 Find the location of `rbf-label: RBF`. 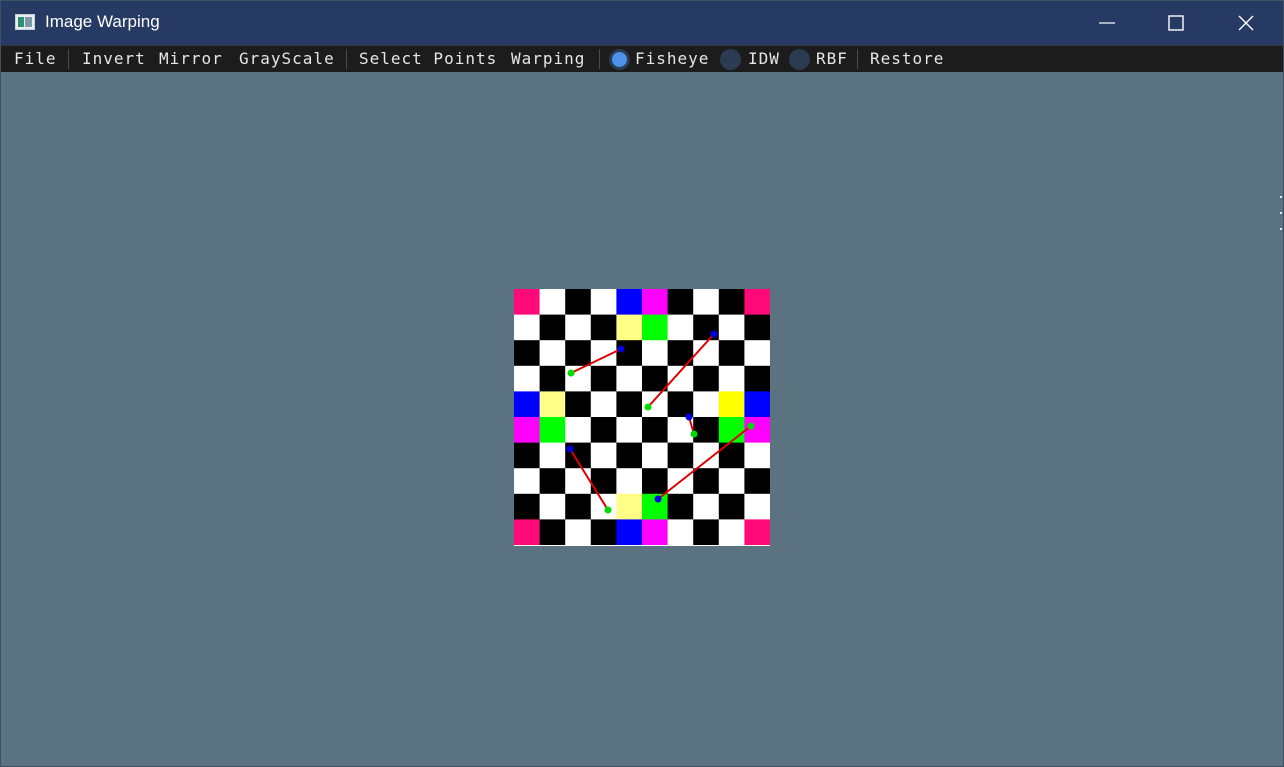

rbf-label: RBF is located at coordinates (832, 59).